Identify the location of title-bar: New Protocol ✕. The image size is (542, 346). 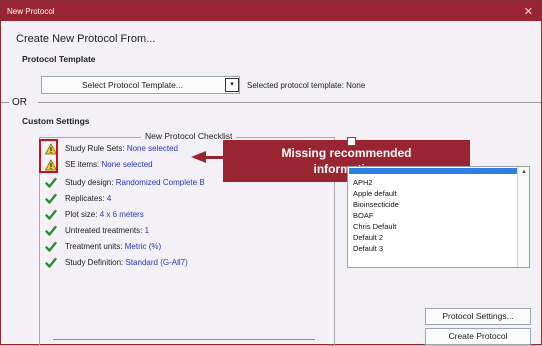
(271, 11).